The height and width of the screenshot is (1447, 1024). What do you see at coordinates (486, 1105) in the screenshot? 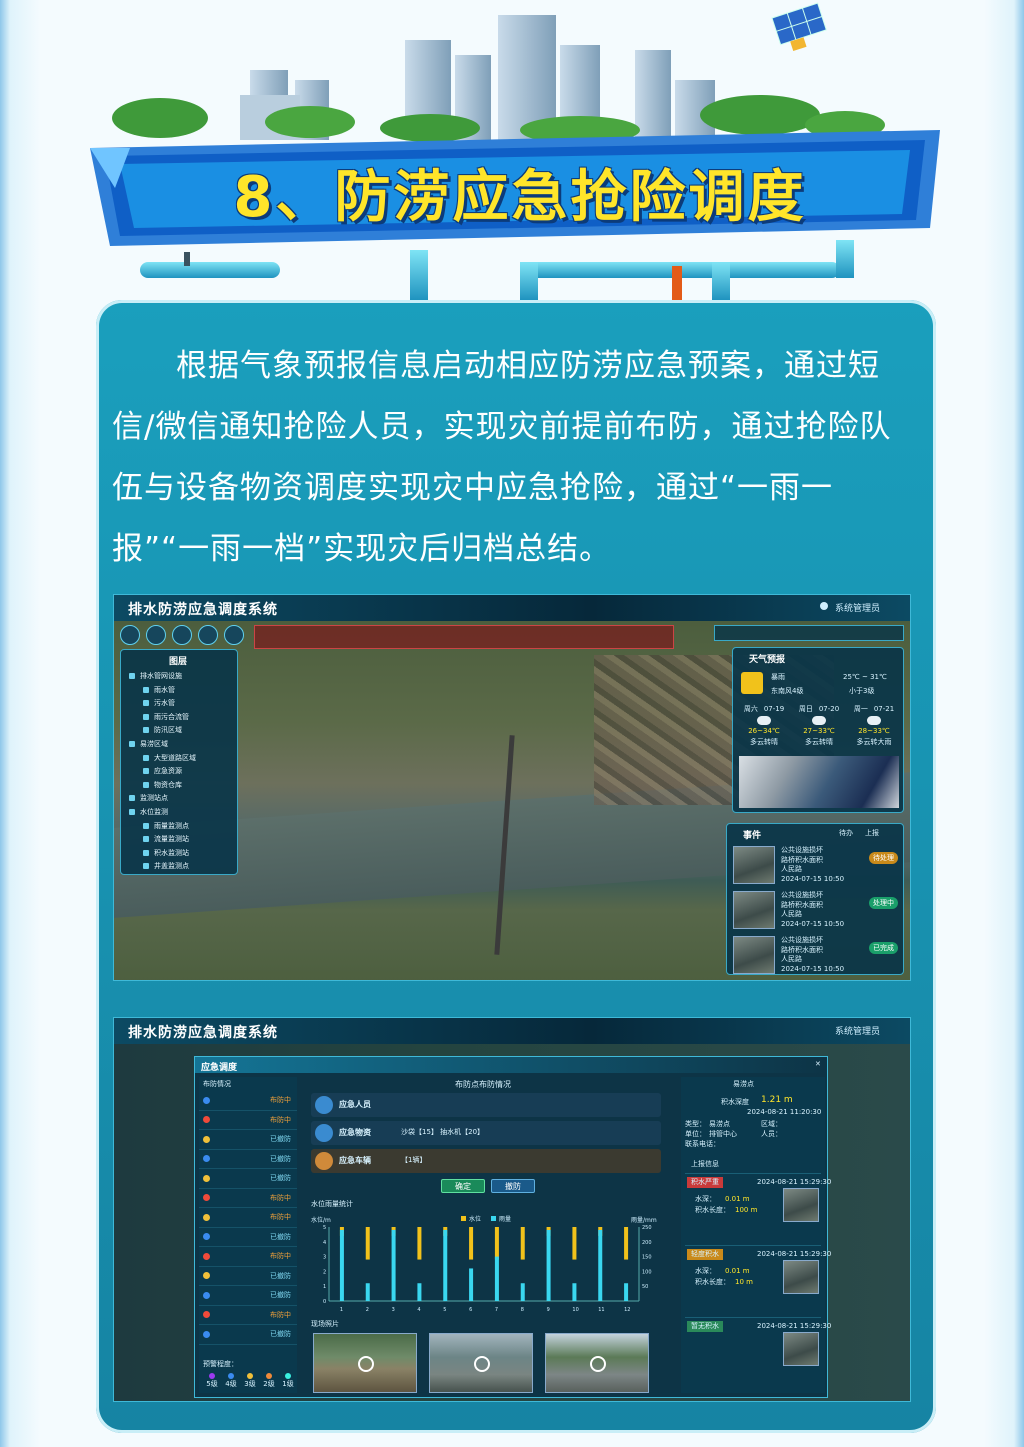
I see `resource-row: 应急人员` at bounding box center [486, 1105].